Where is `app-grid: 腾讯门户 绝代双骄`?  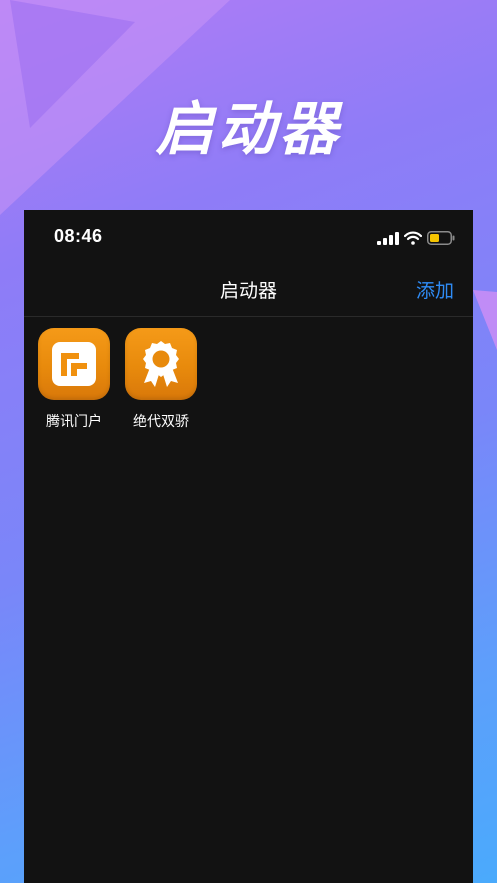 app-grid: 腾讯门户 绝代双骄 is located at coordinates (117, 379).